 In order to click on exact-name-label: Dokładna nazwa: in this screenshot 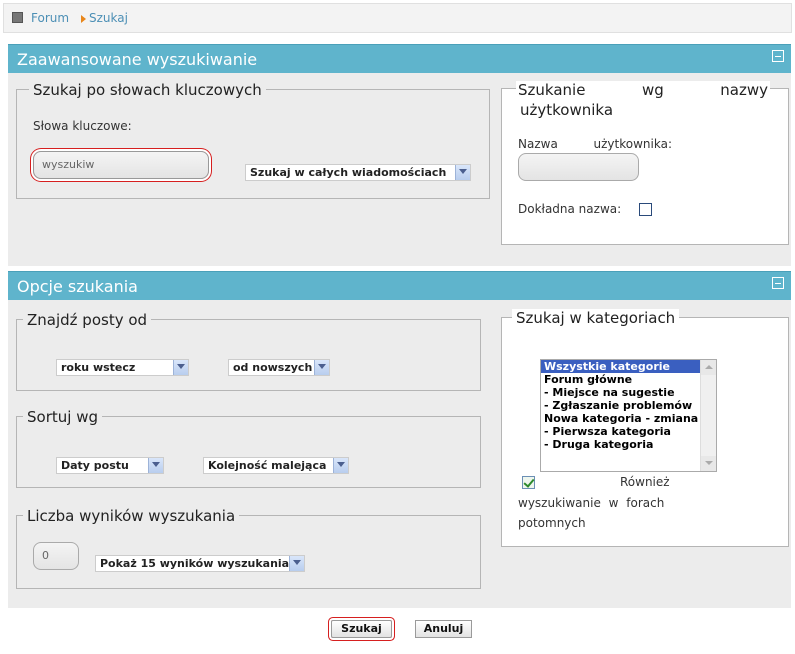, I will do `click(570, 209)`.